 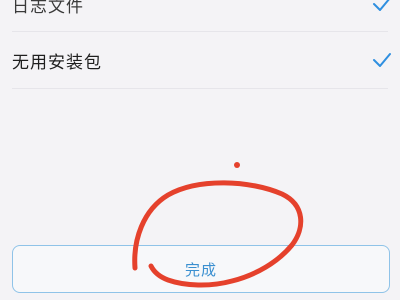 What do you see at coordinates (57, 62) in the screenshot?
I see `list-item-label: 无用安装包` at bounding box center [57, 62].